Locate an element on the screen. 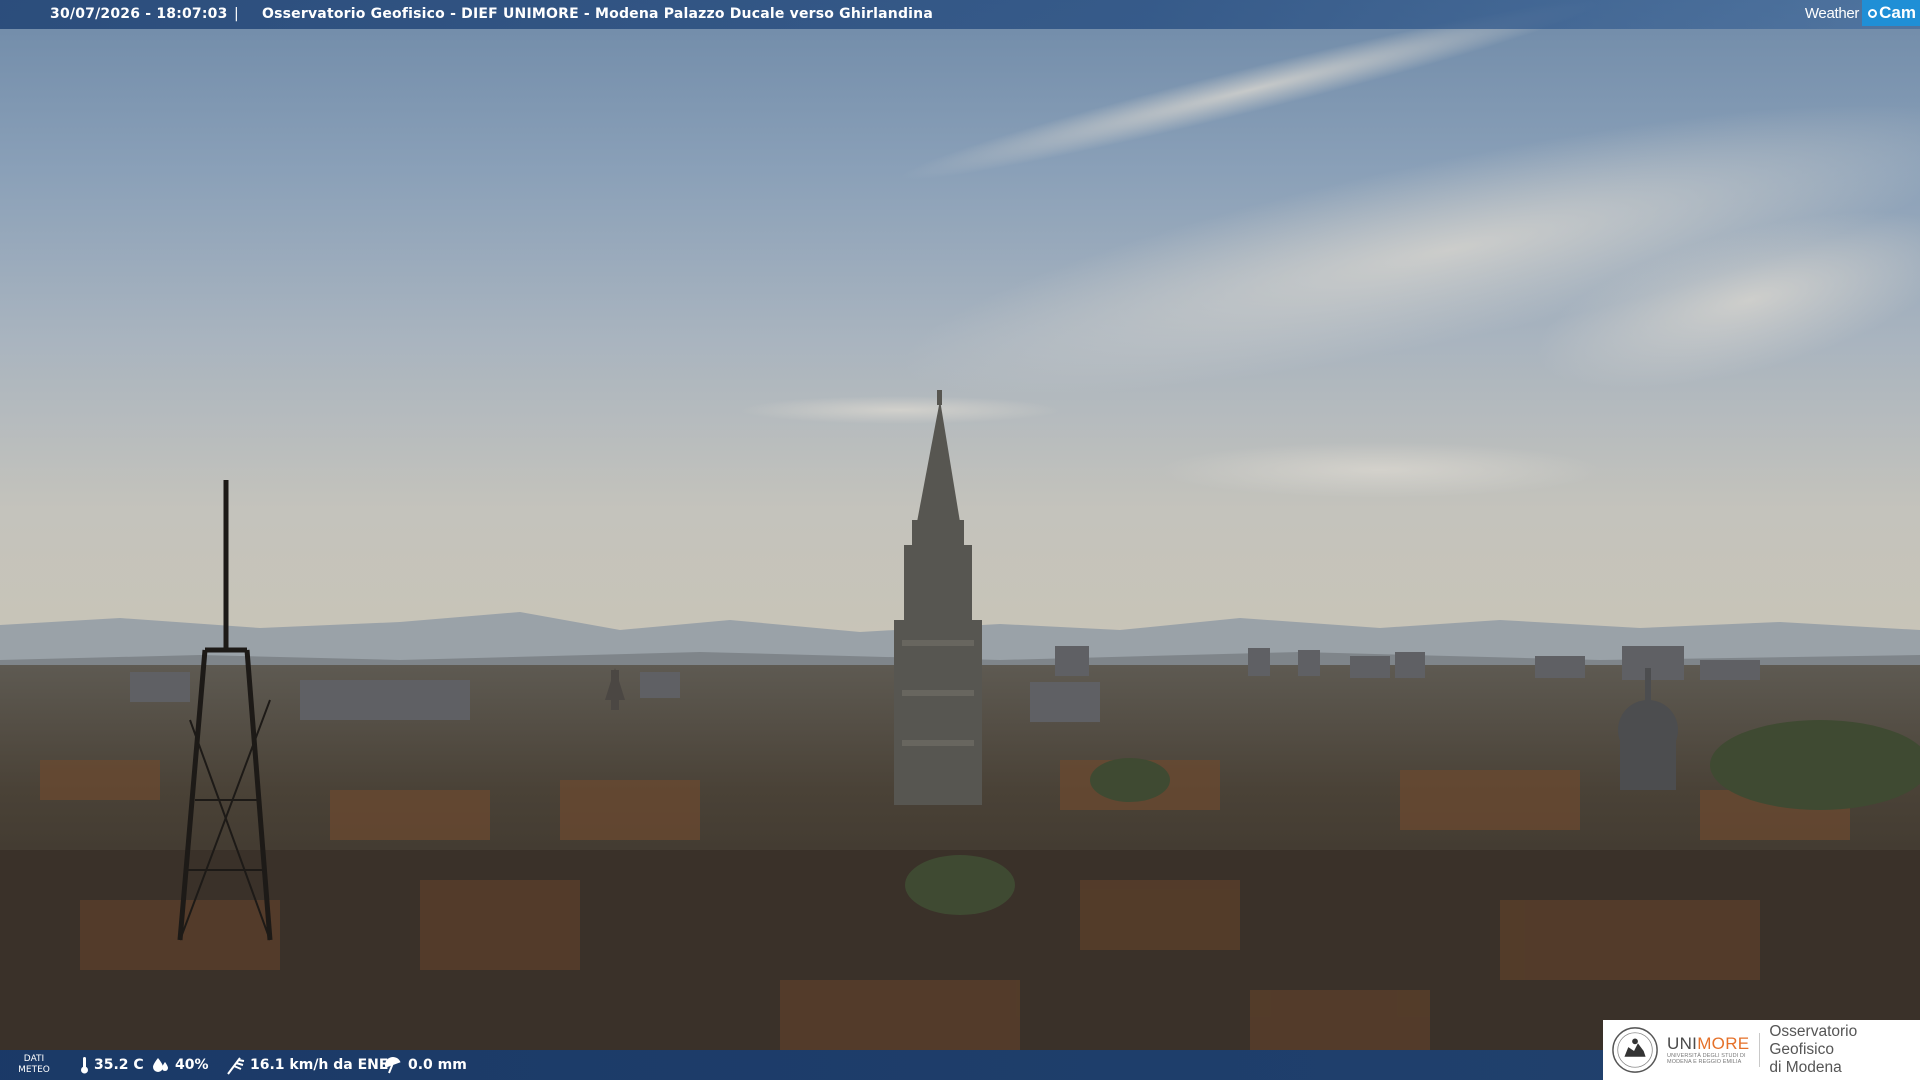 The width and height of the screenshot is (1920, 1080). meteo-label-line1: DATI is located at coordinates (34, 1059).